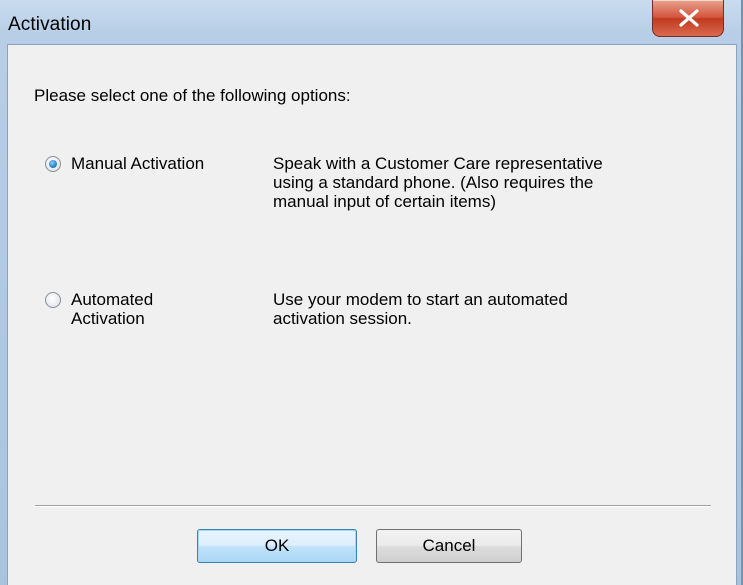  I want to click on radio-selected-dot, so click(53, 164).